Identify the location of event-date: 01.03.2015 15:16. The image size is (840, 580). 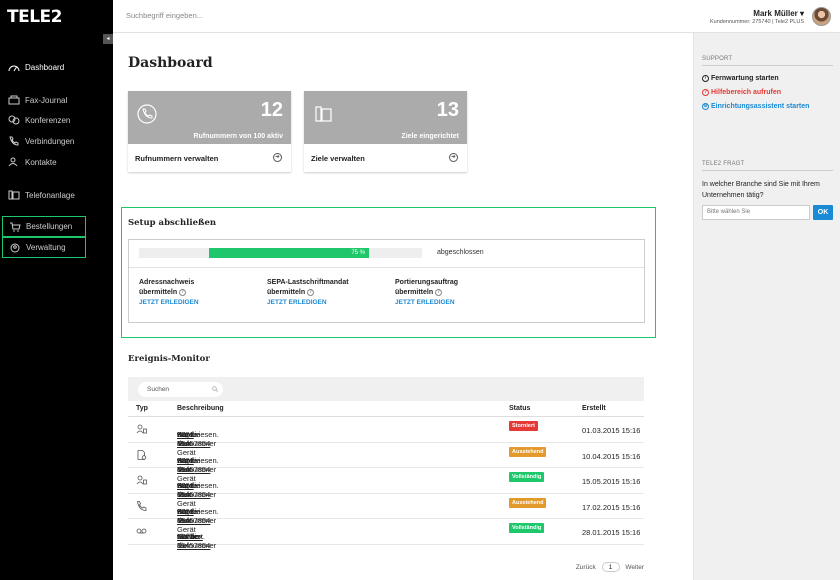
(611, 430).